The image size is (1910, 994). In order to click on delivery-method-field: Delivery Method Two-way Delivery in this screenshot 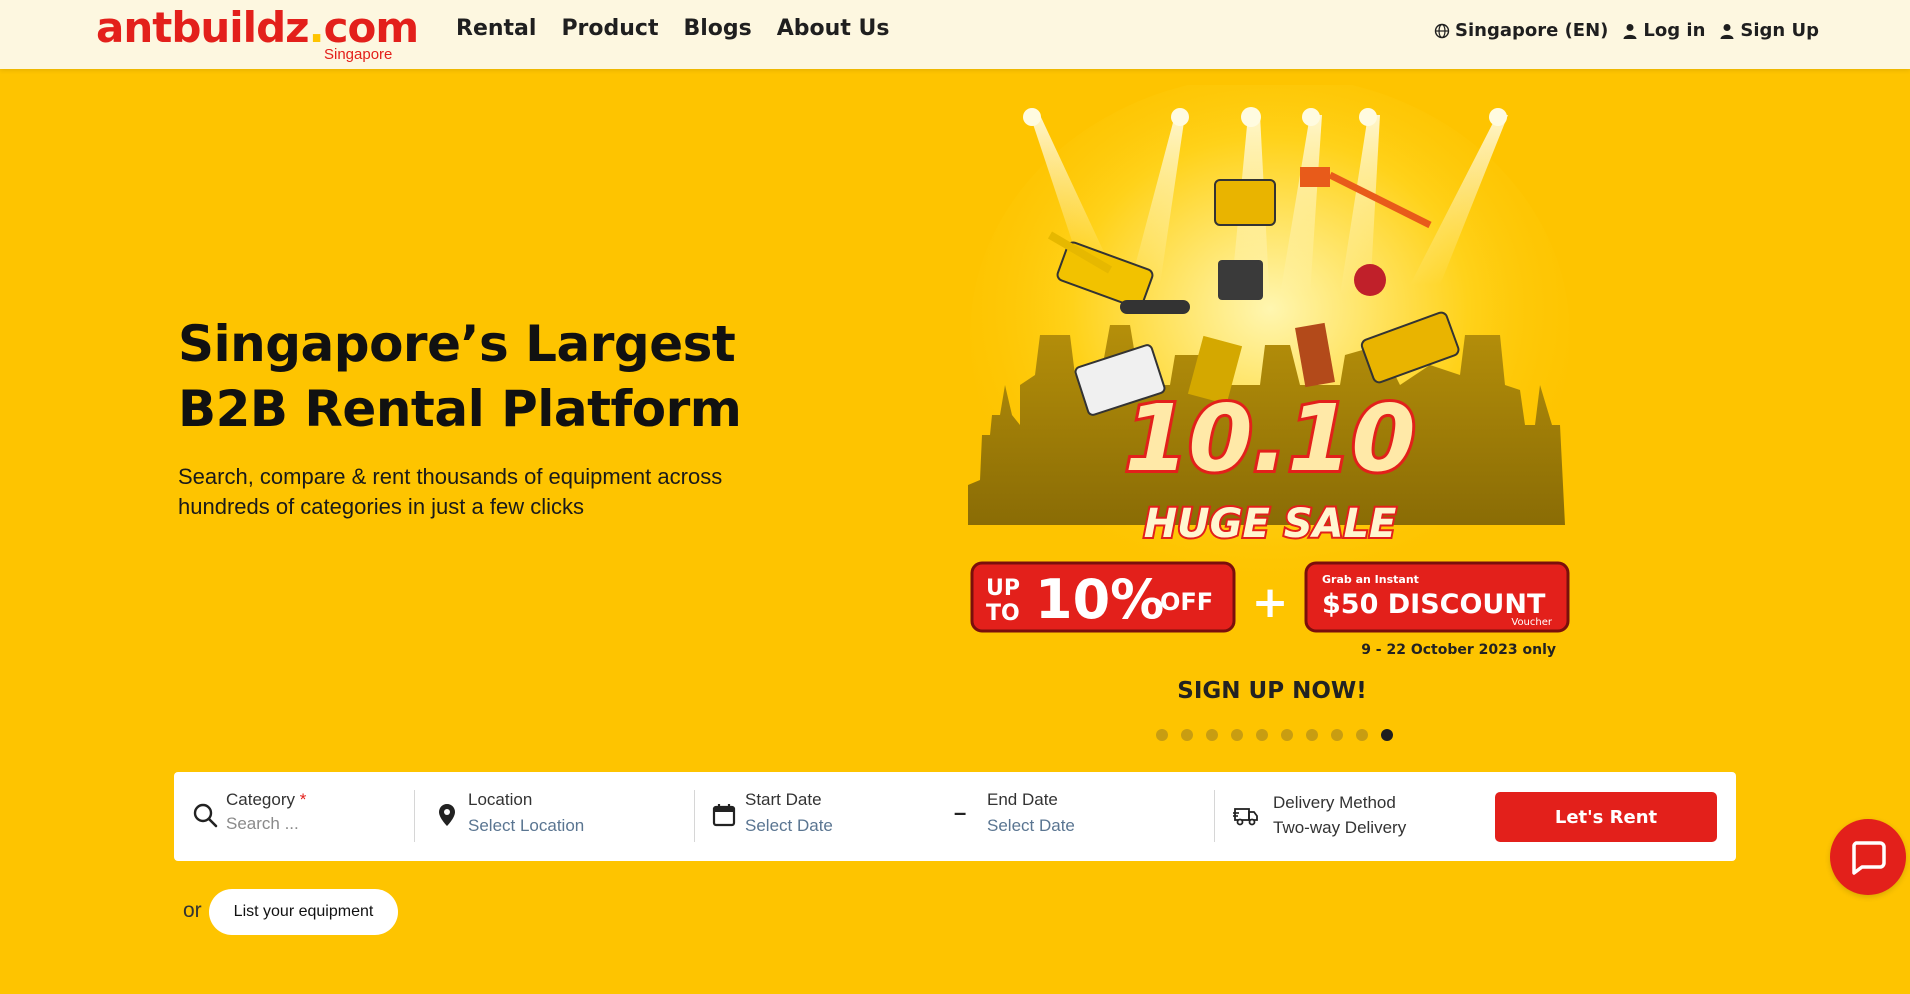, I will do `click(1353, 817)`.